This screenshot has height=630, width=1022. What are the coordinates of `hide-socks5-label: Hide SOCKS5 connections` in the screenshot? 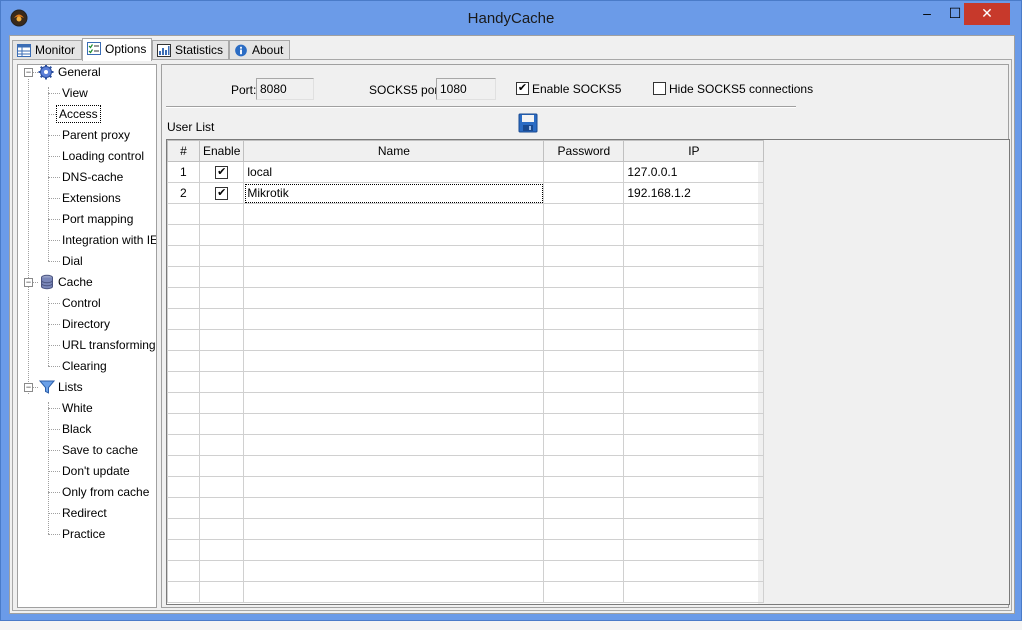 It's located at (741, 89).